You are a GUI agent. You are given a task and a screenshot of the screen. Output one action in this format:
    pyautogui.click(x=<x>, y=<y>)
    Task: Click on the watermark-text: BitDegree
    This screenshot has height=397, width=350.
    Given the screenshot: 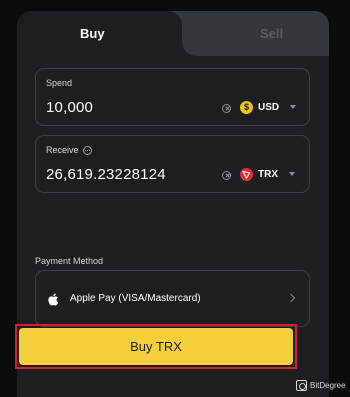 What is the action you would take?
    pyautogui.click(x=328, y=385)
    